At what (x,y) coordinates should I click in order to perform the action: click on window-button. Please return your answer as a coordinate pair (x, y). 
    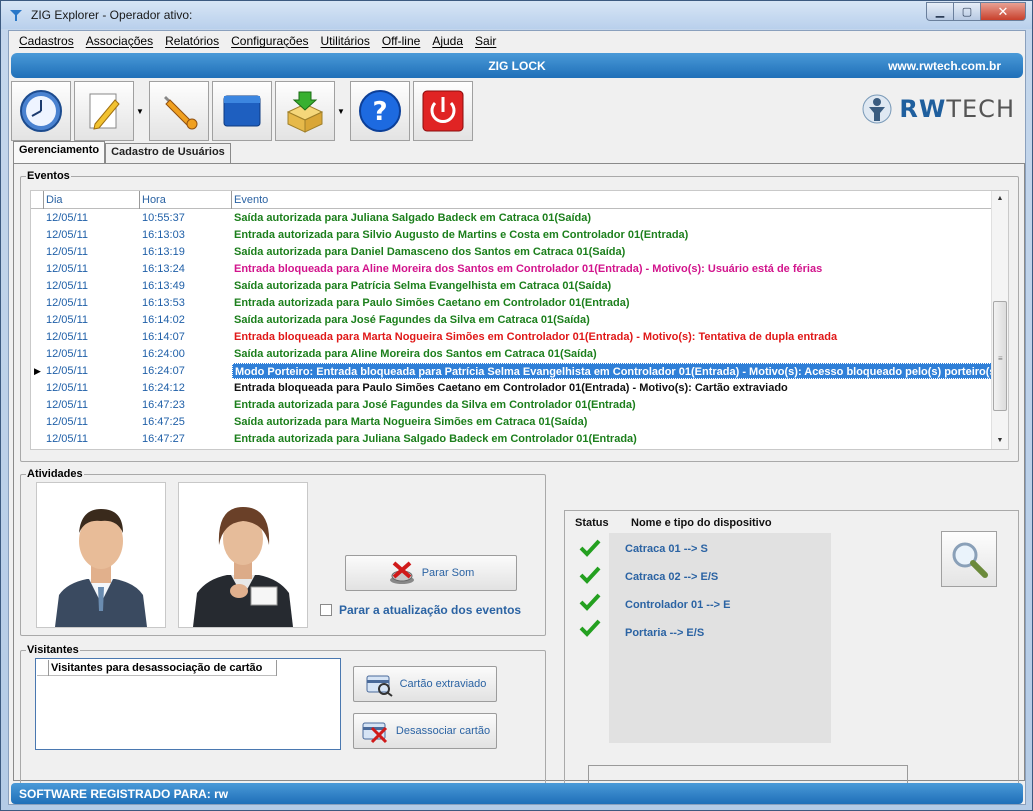
    Looking at the image, I should click on (242, 111).